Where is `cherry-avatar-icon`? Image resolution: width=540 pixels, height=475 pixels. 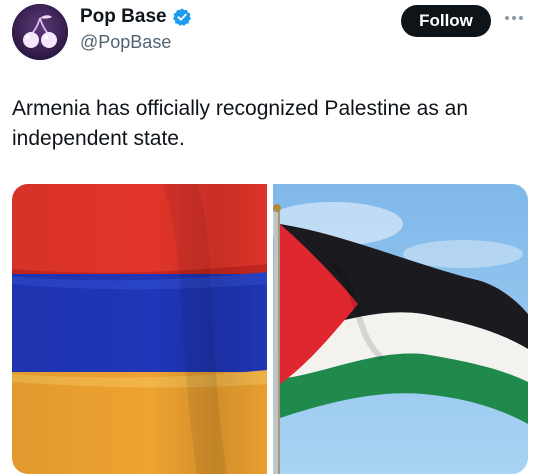 cherry-avatar-icon is located at coordinates (40, 32).